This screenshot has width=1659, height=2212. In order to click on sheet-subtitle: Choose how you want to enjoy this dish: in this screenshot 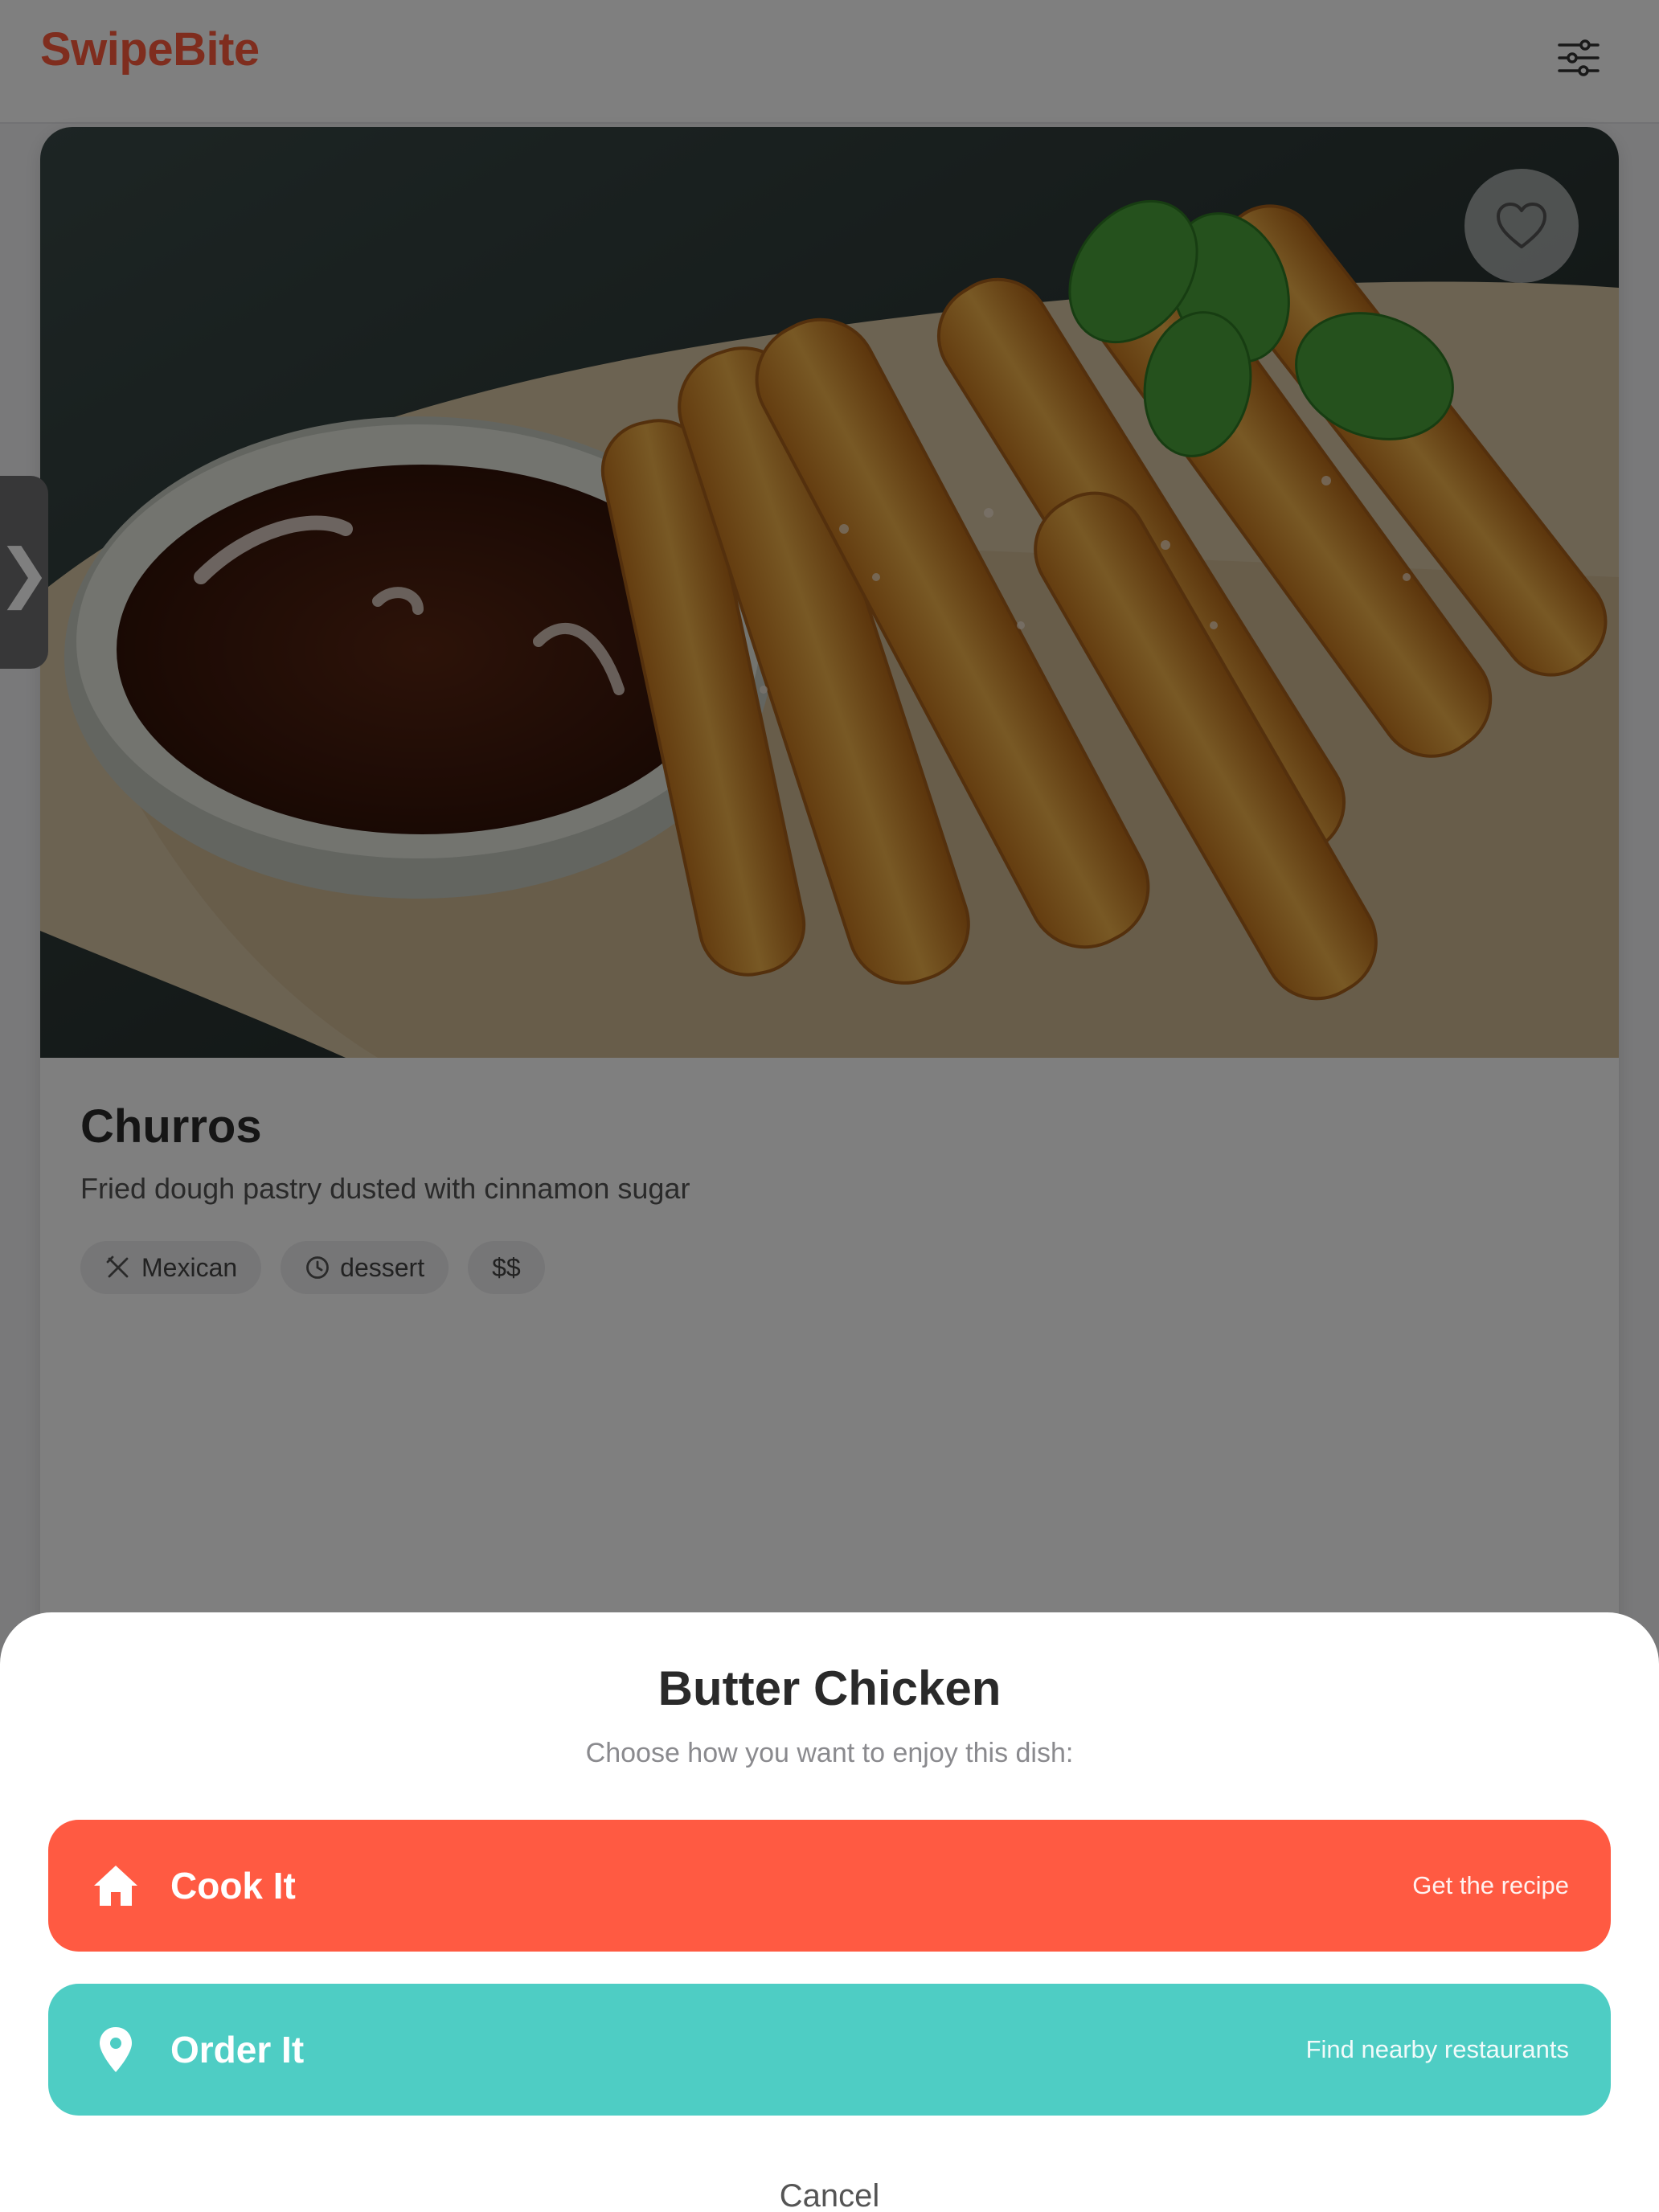, I will do `click(829, 1753)`.